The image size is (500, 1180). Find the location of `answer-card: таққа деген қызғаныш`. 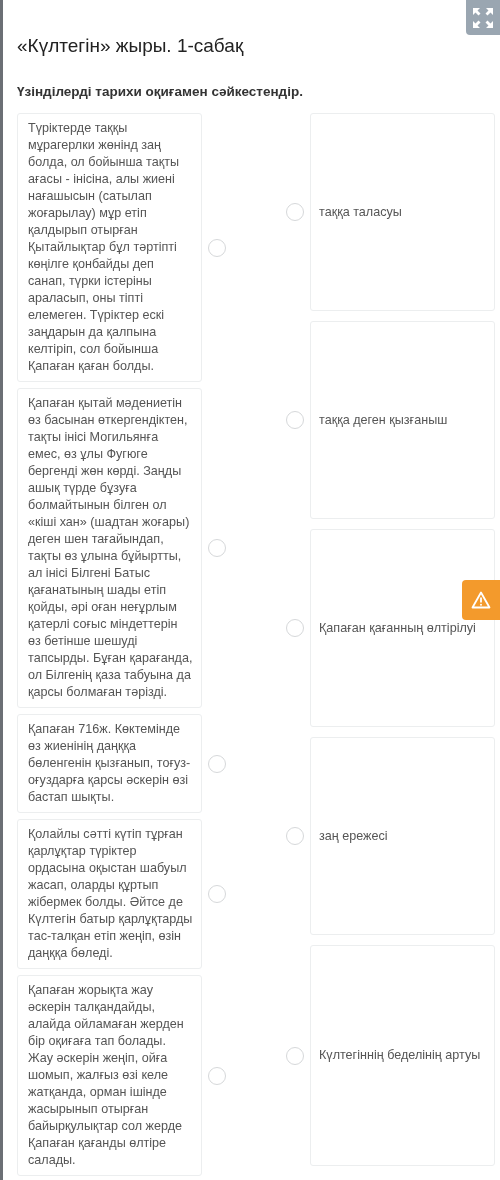

answer-card: таққа деген қызғаныш is located at coordinates (402, 420).